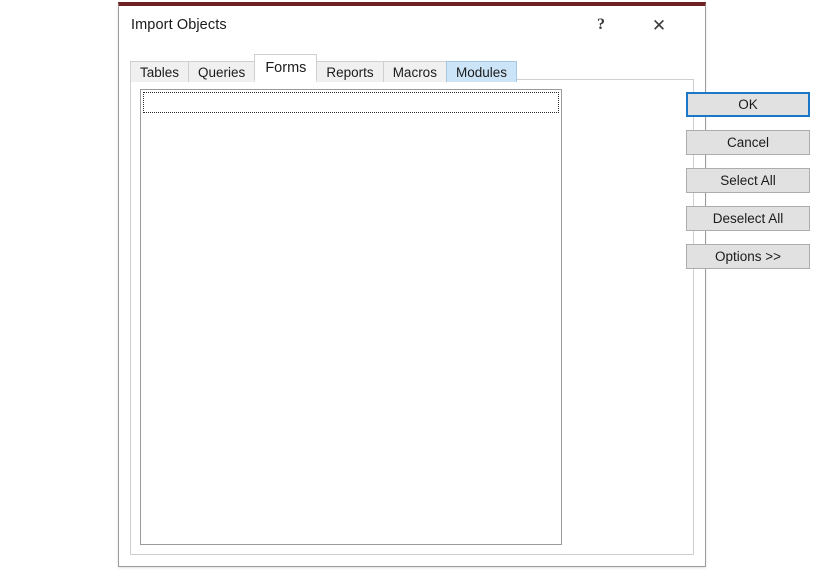 This screenshot has width=820, height=580. I want to click on tab-label: Reports, so click(350, 72).